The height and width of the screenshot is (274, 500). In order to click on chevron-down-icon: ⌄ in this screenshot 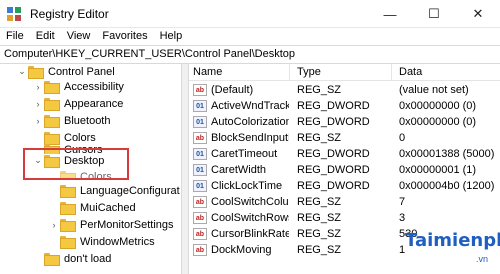, I will do `click(22, 71)`.